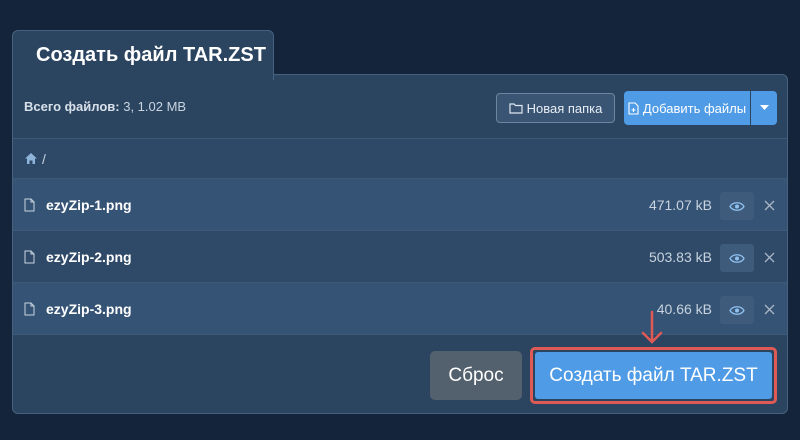 This screenshot has height=440, width=800. I want to click on reset-button: Сброс, so click(476, 375).